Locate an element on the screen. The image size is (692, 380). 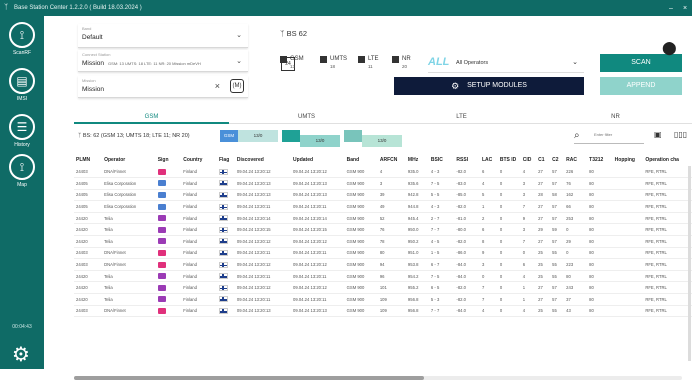
antenna-icon: ᛉ is located at coordinates (80, 136).